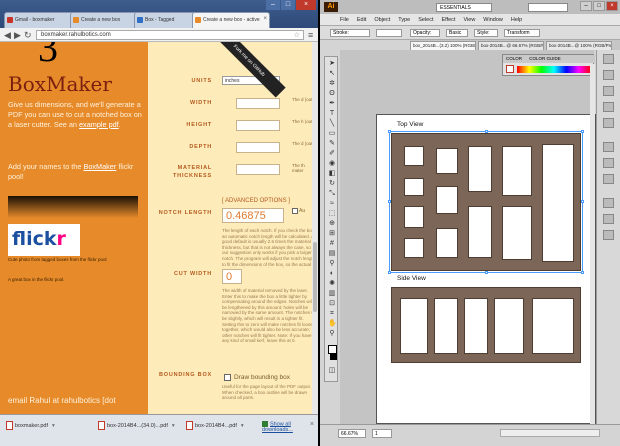 The image size is (620, 446). What do you see at coordinates (258, 103) in the screenshot?
I see `width-field` at bounding box center [258, 103].